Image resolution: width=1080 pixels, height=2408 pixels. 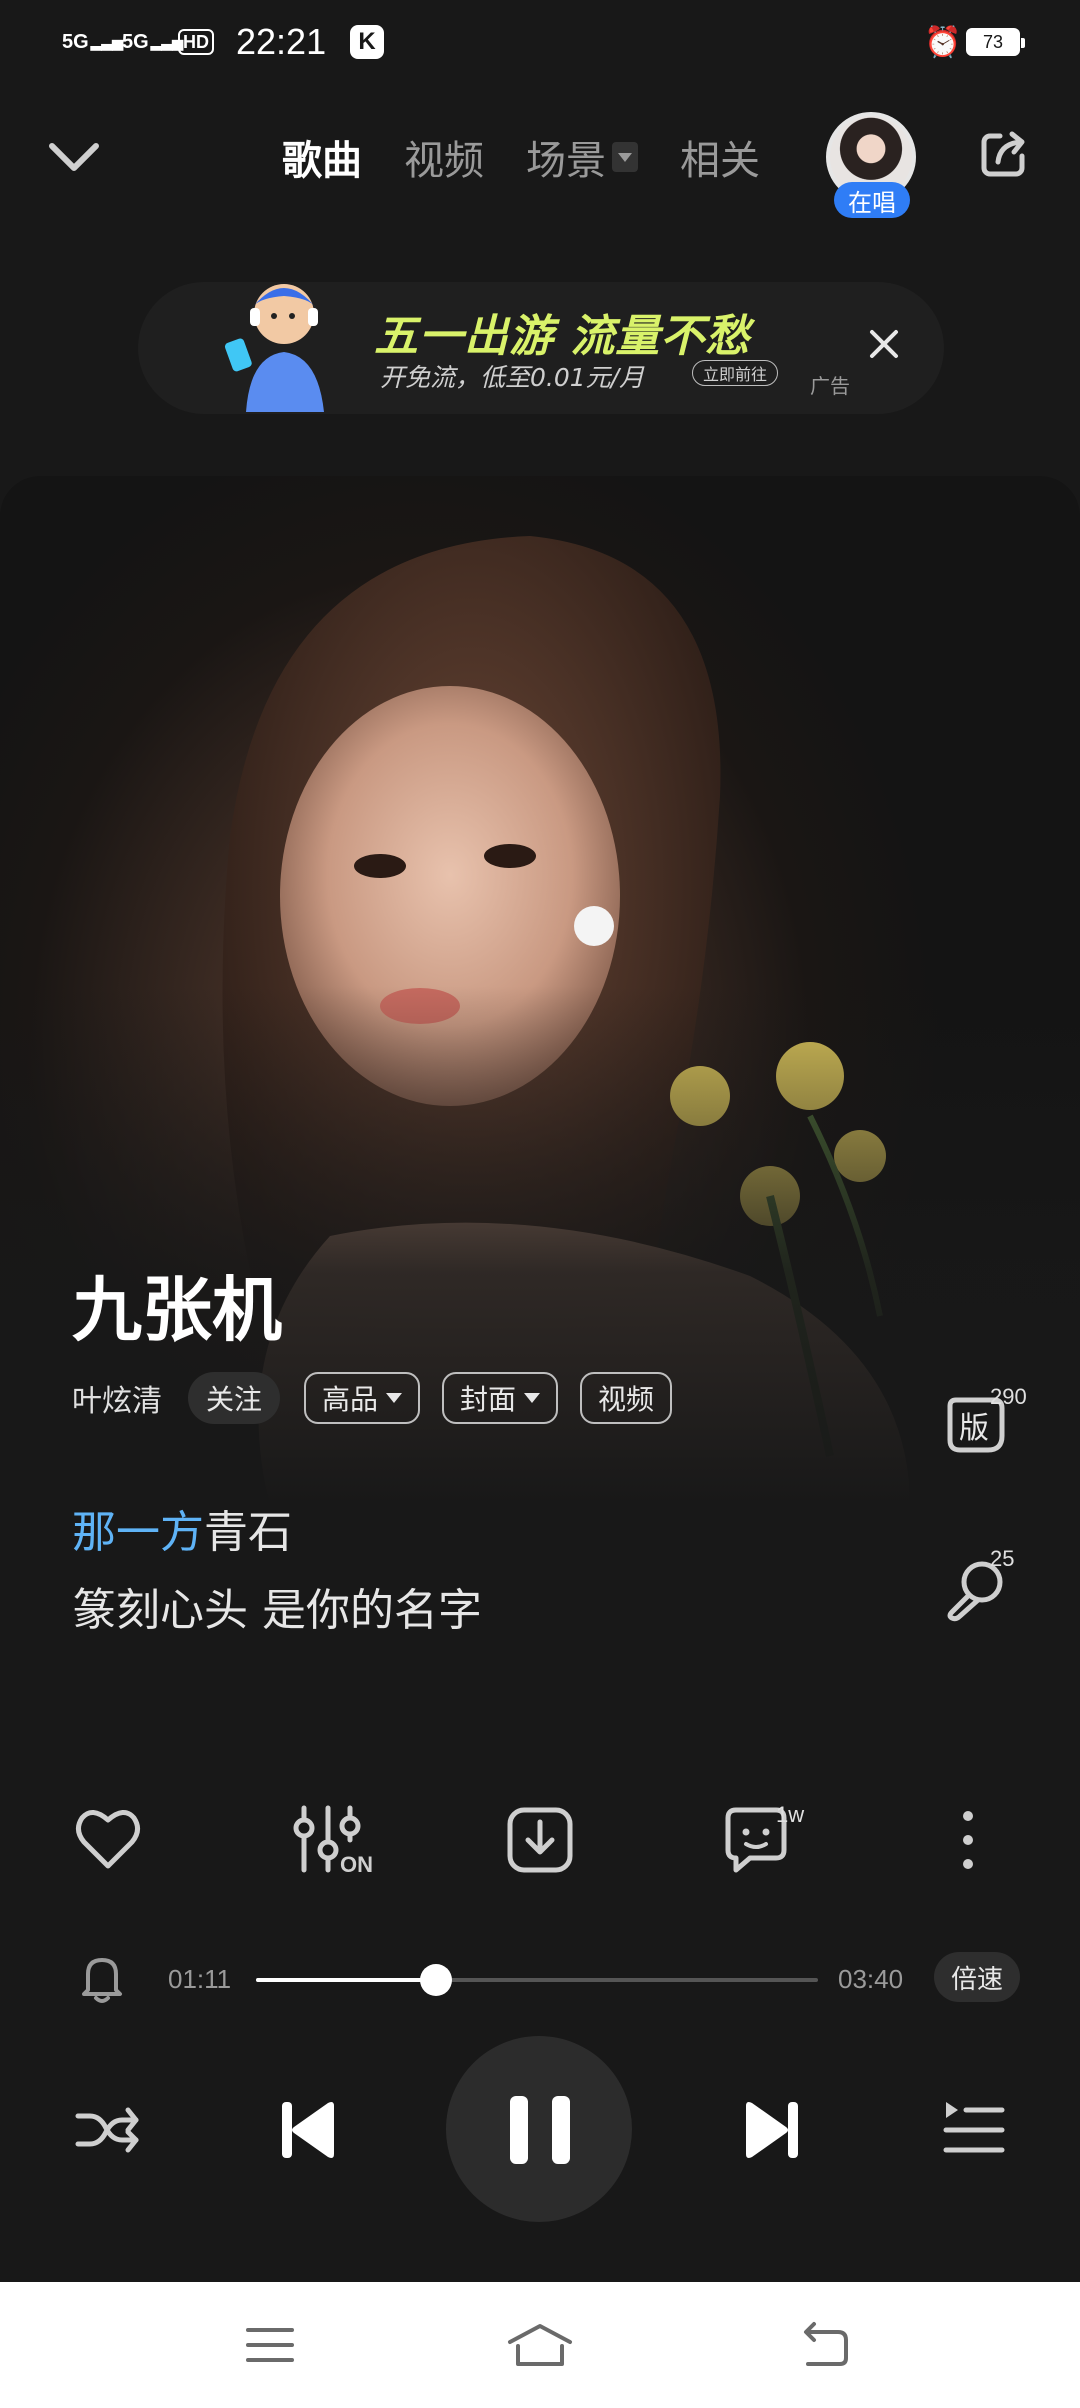 What do you see at coordinates (234, 1398) in the screenshot?
I see `follow-button: 关注` at bounding box center [234, 1398].